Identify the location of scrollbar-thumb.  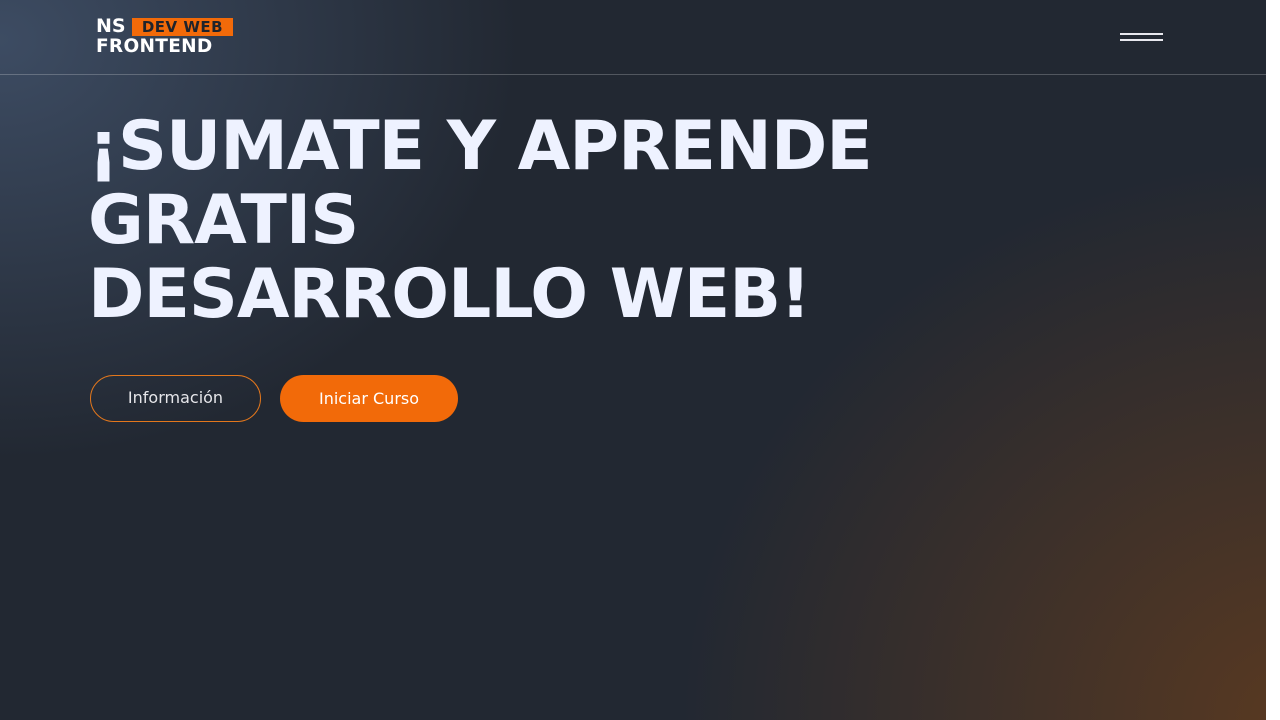
(1273, 68).